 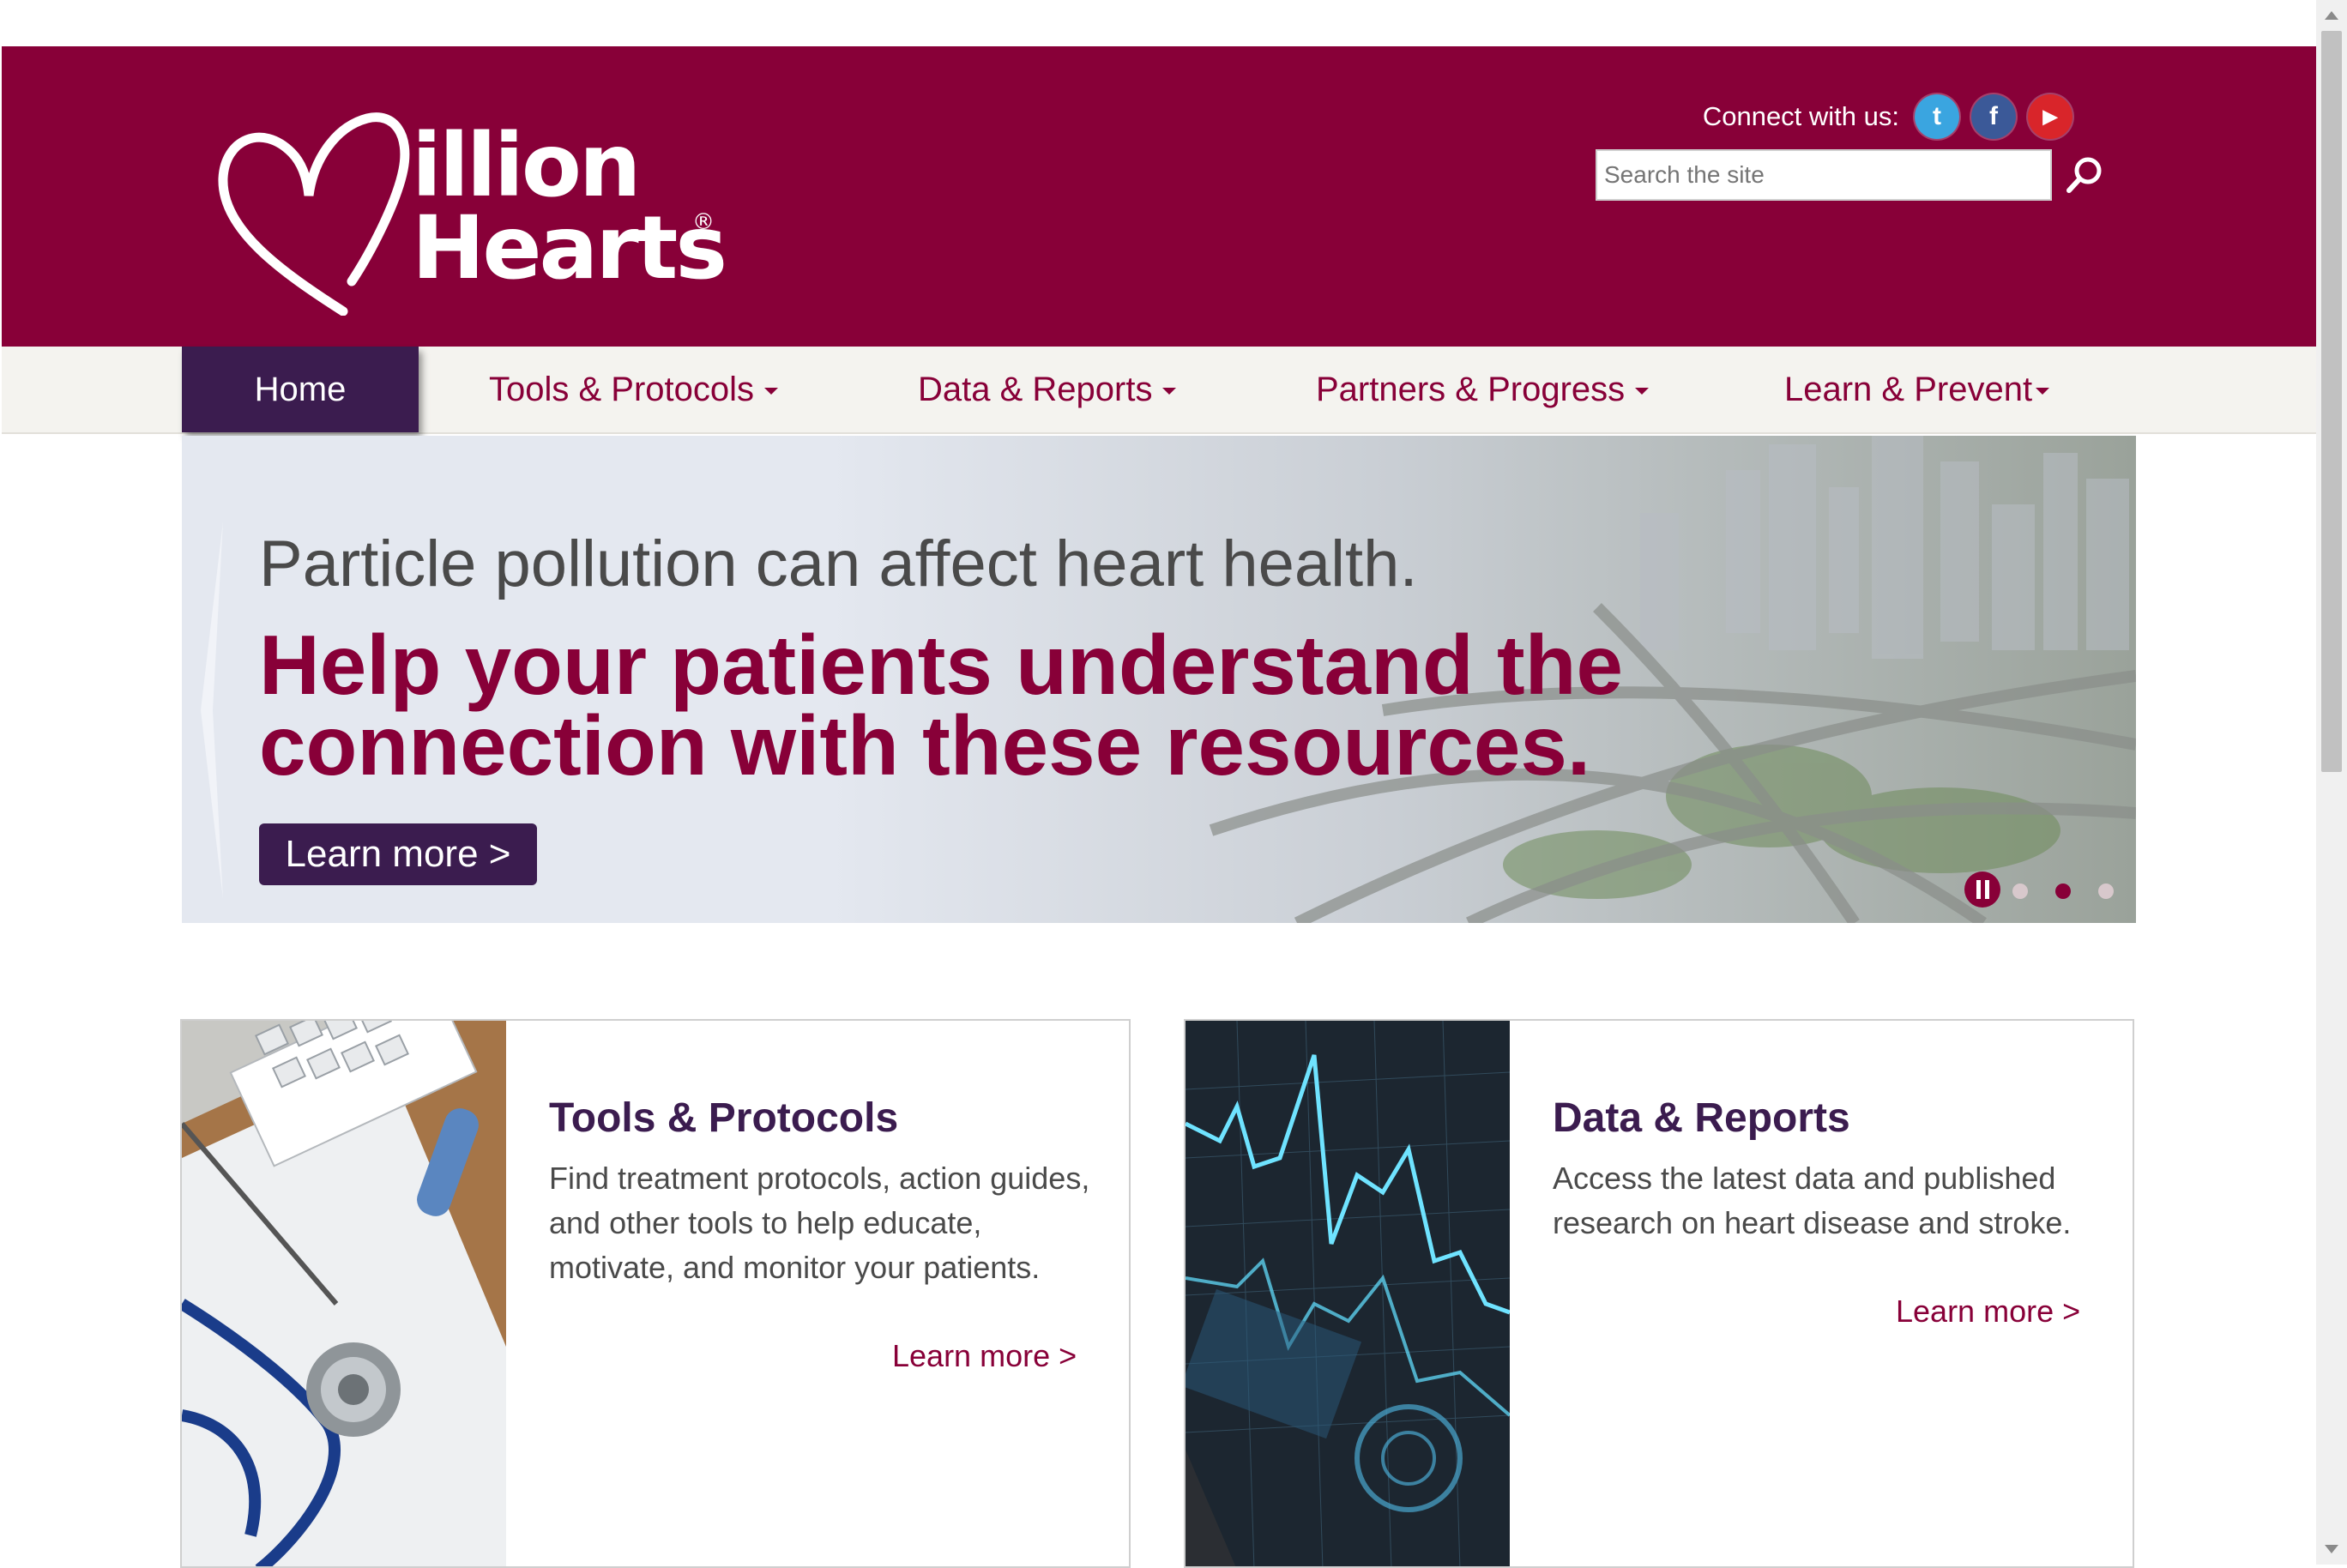 I want to click on pause-icon, so click(x=1978, y=889).